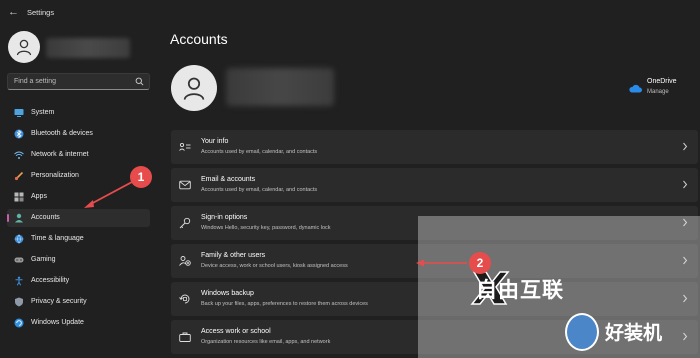 The height and width of the screenshot is (358, 700). What do you see at coordinates (275, 224) in the screenshot?
I see `annotation-arrows` at bounding box center [275, 224].